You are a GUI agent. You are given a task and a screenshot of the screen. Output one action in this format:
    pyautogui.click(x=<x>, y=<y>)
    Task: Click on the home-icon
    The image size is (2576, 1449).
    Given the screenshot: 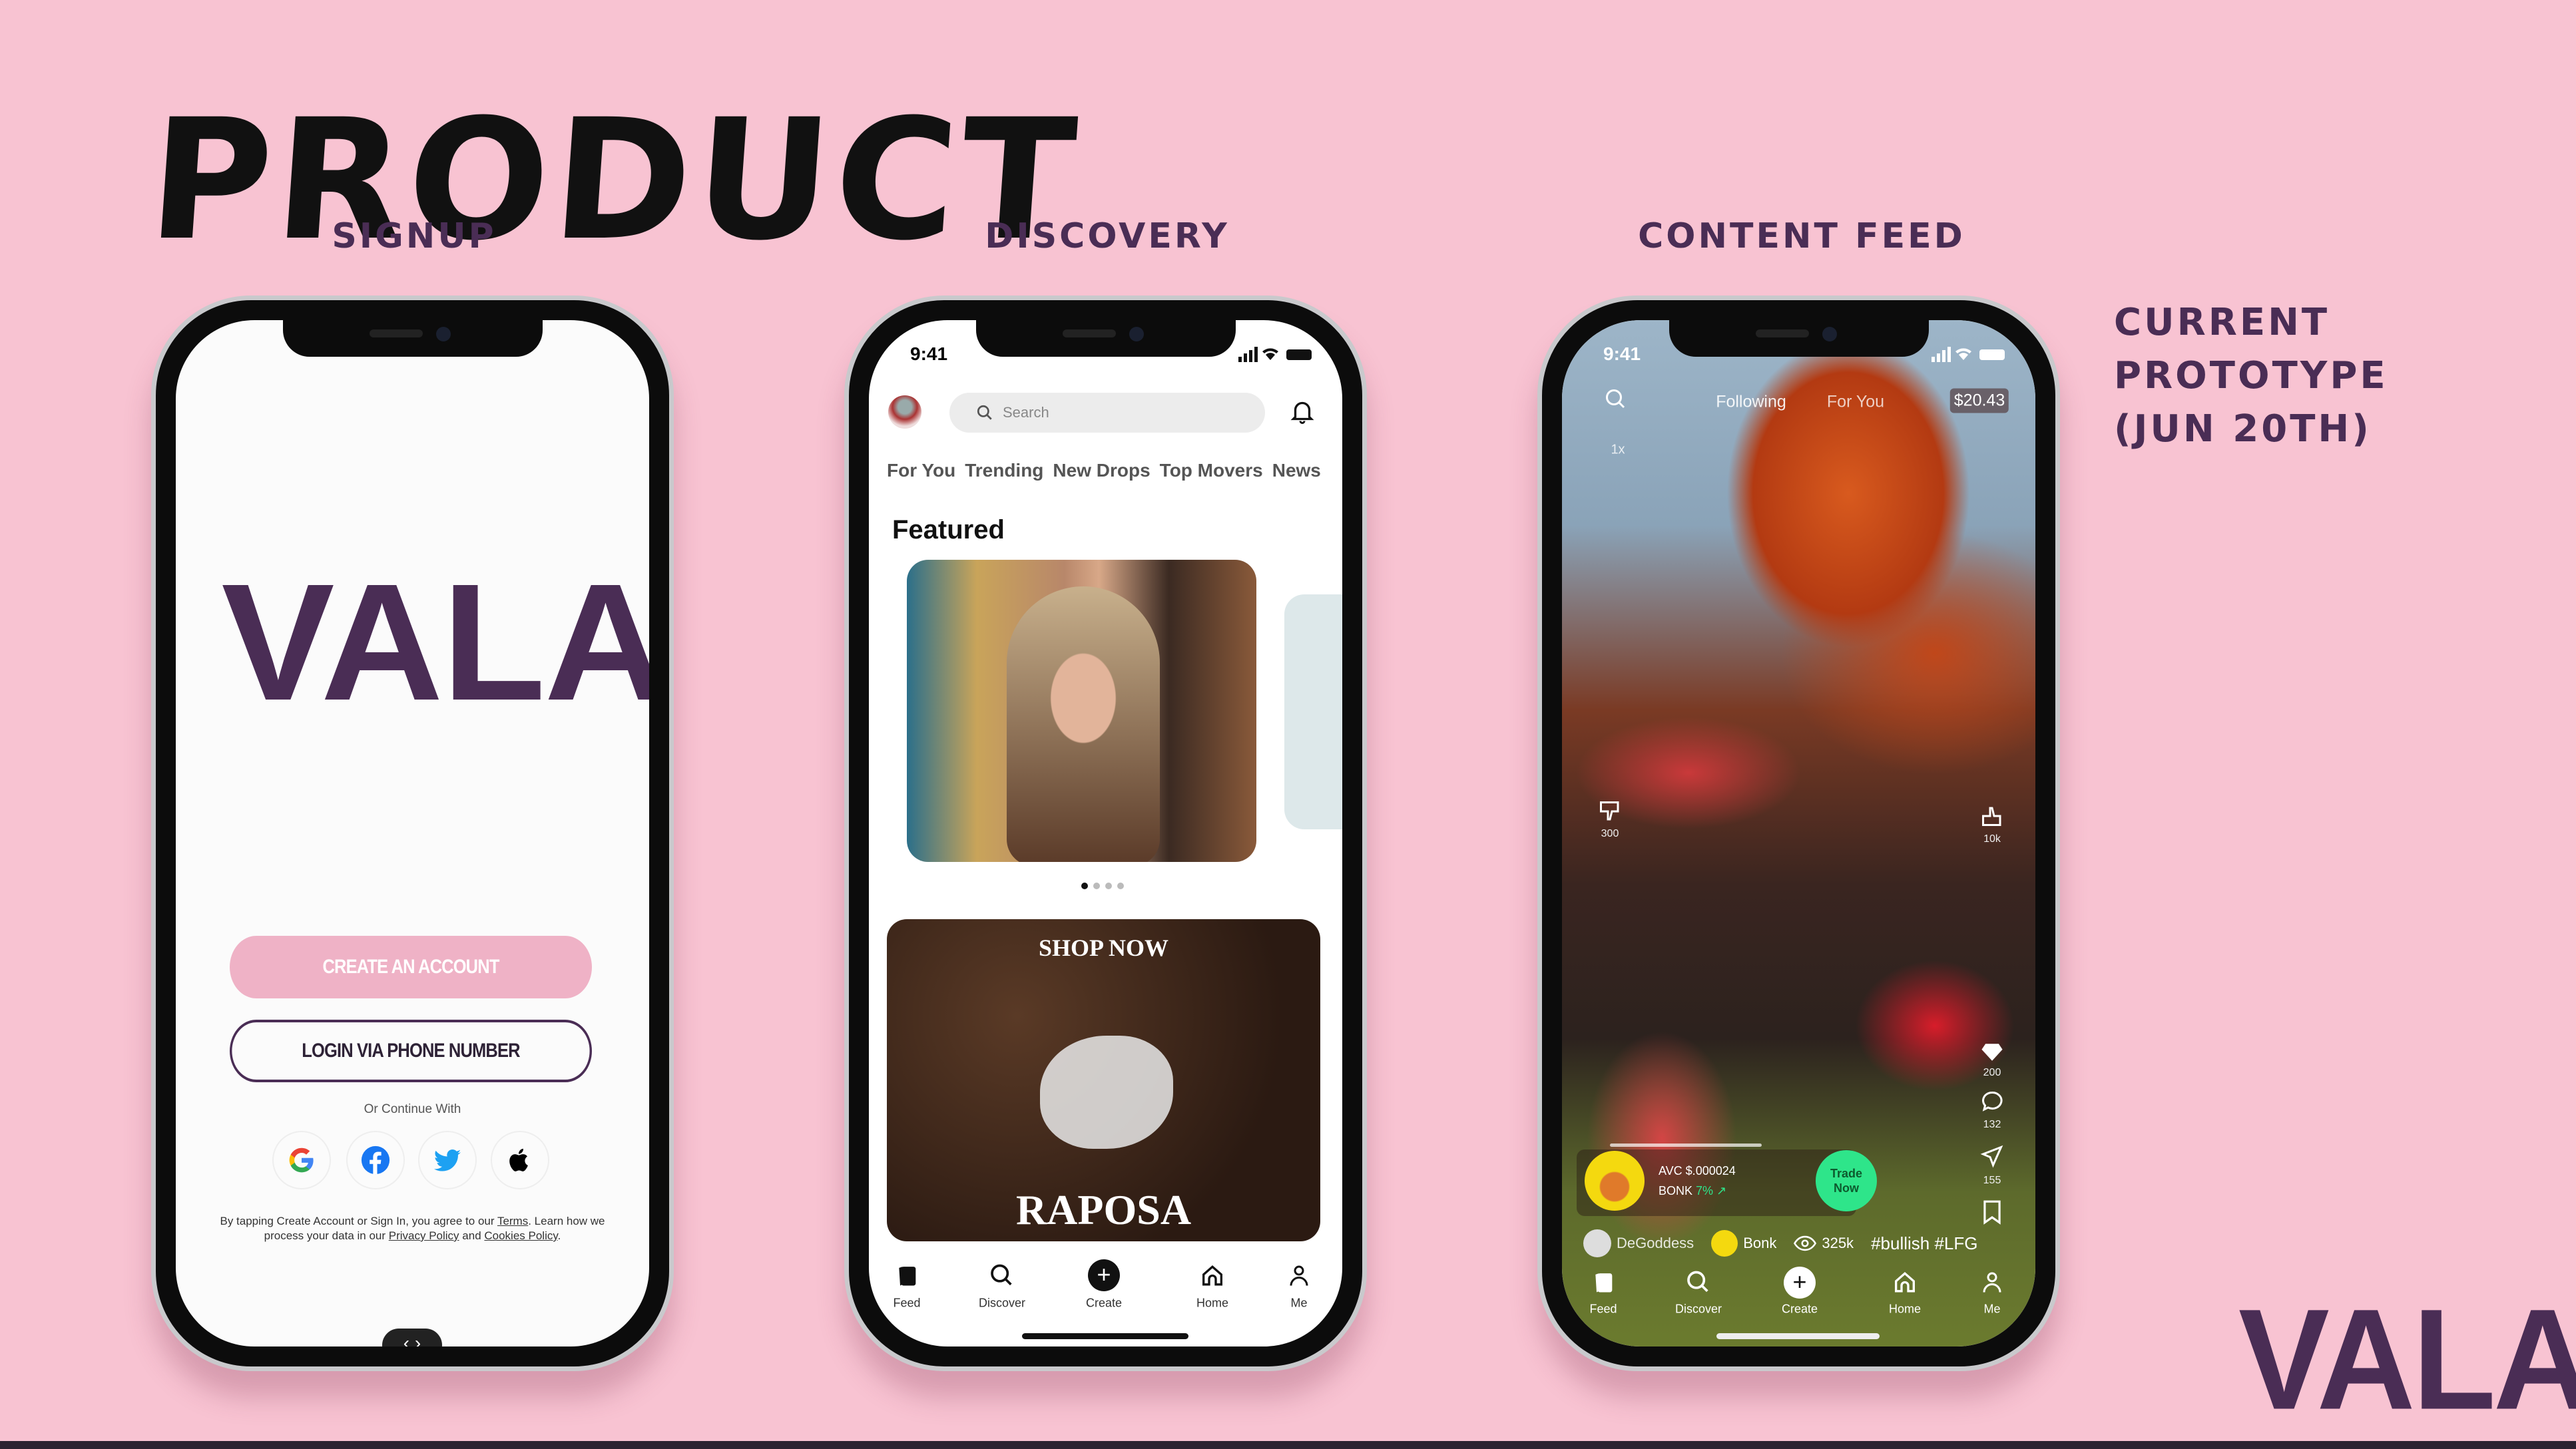 What is the action you would take?
    pyautogui.click(x=1905, y=1282)
    